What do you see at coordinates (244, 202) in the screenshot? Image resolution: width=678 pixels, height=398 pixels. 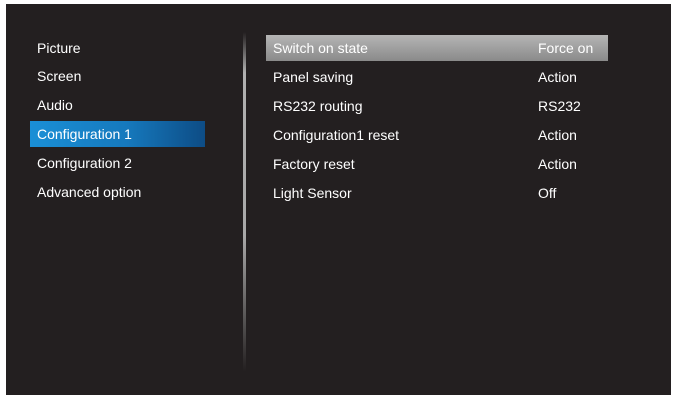 I see `menu-divider` at bounding box center [244, 202].